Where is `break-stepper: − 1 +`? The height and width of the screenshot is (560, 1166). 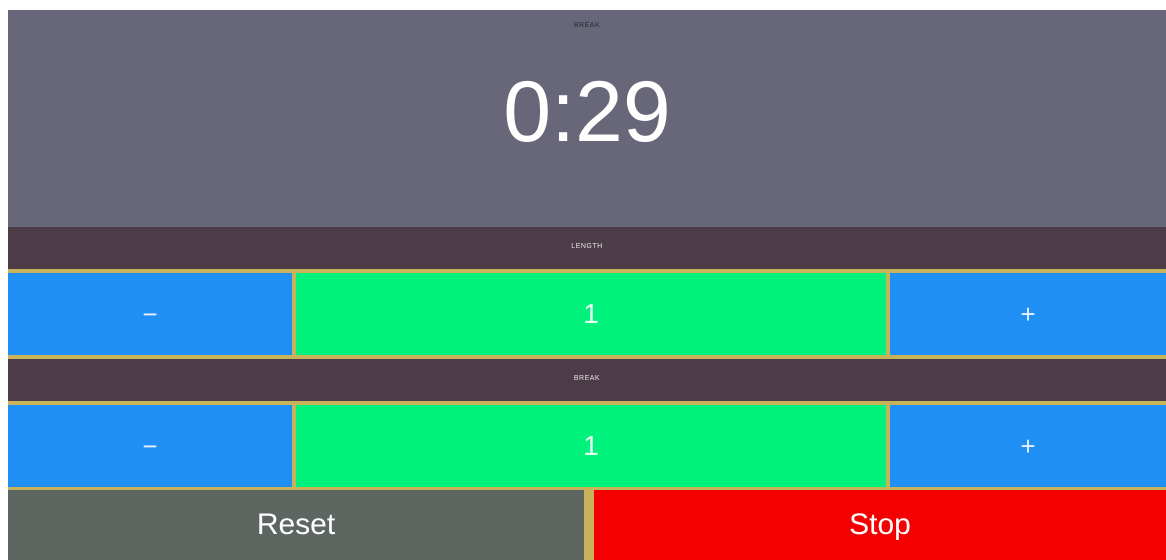
break-stepper: − 1 + is located at coordinates (587, 446).